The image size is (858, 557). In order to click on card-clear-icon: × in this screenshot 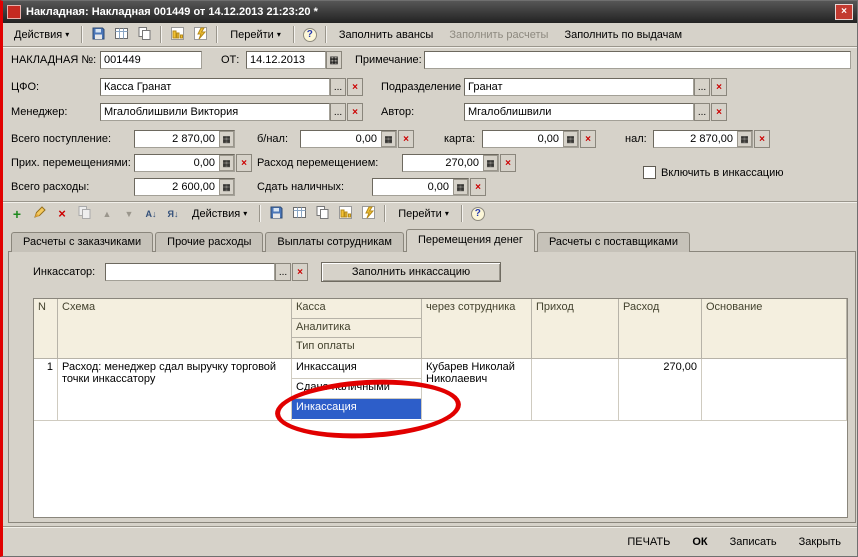, I will do `click(588, 139)`.